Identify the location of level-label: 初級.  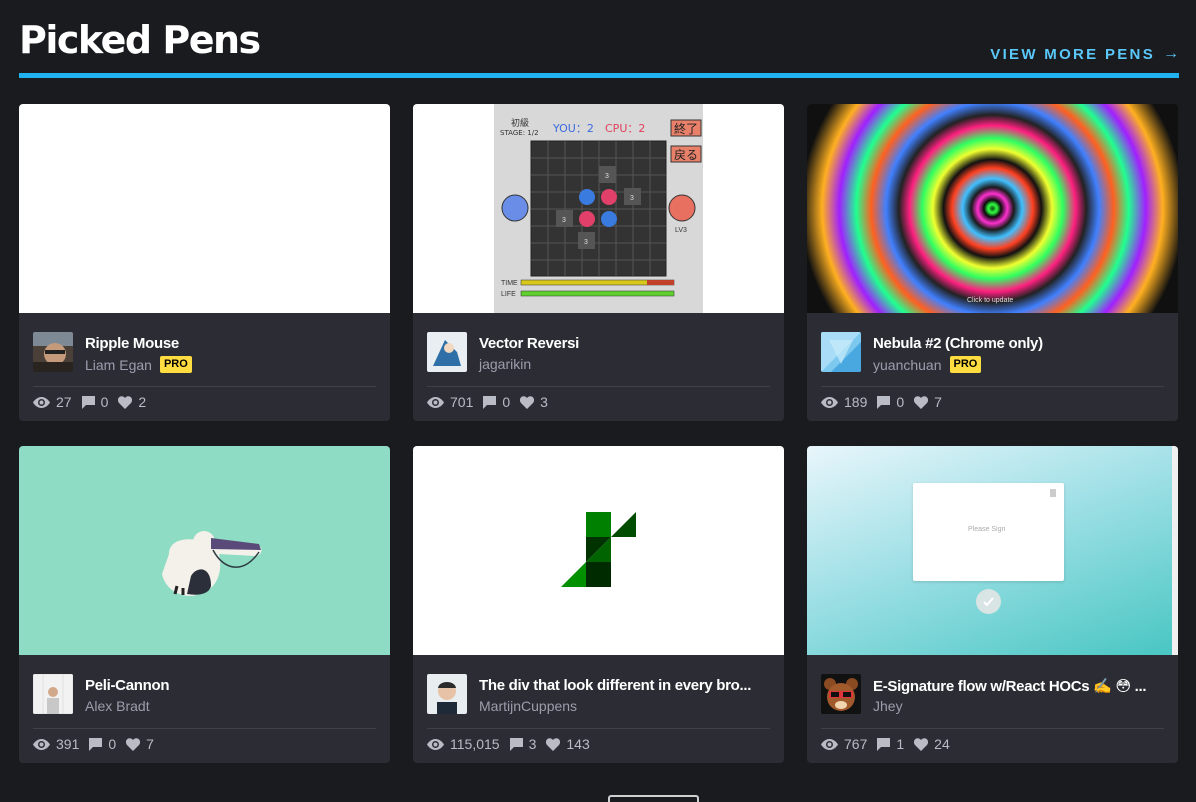
(520, 123).